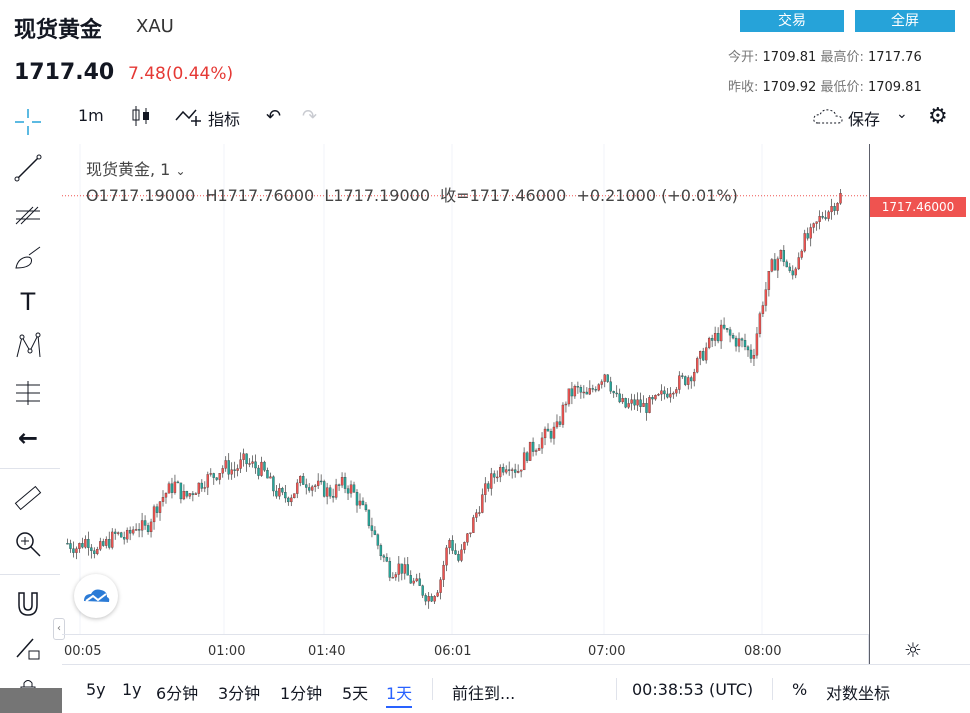 Image resolution: width=970 pixels, height=713 pixels. Describe the element at coordinates (28, 498) in the screenshot. I see `ruler-icon` at that location.